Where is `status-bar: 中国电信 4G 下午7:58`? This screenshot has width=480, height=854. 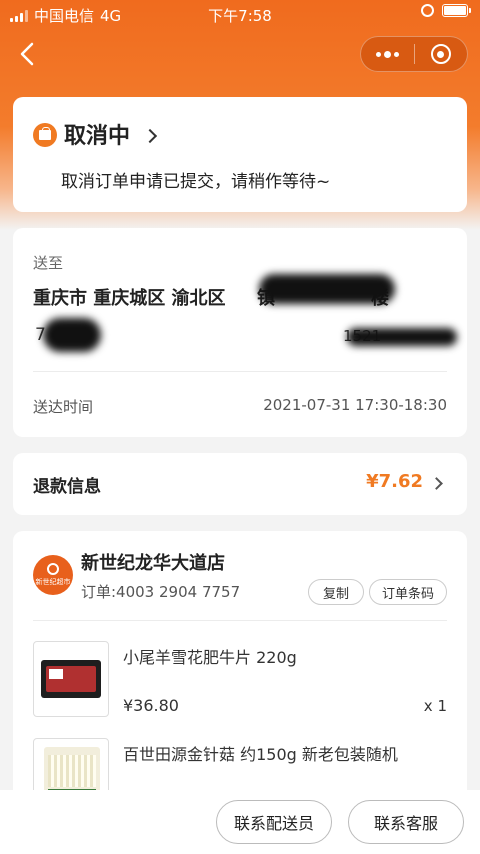 status-bar: 中国电信 4G 下午7:58 is located at coordinates (240, 14).